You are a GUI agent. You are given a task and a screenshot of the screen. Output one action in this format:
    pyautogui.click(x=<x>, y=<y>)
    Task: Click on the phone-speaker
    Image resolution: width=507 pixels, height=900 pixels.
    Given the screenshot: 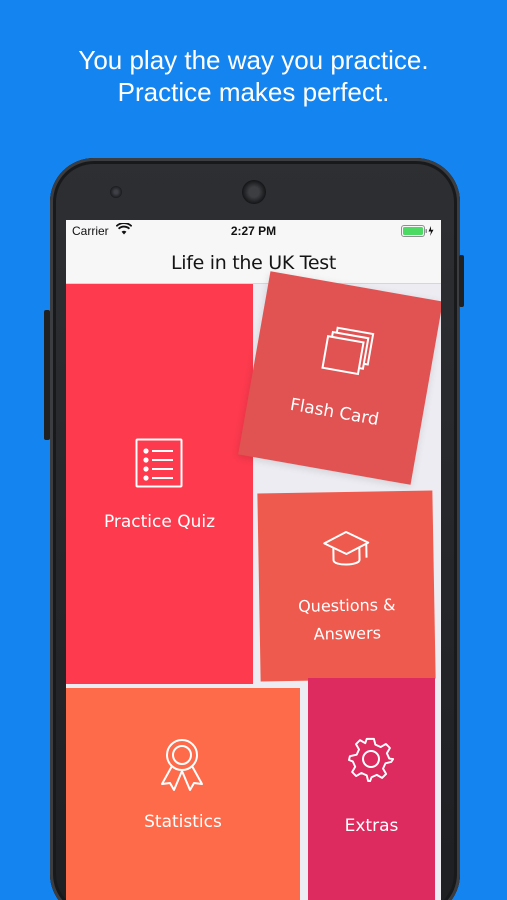 What is the action you would take?
    pyautogui.click(x=254, y=192)
    